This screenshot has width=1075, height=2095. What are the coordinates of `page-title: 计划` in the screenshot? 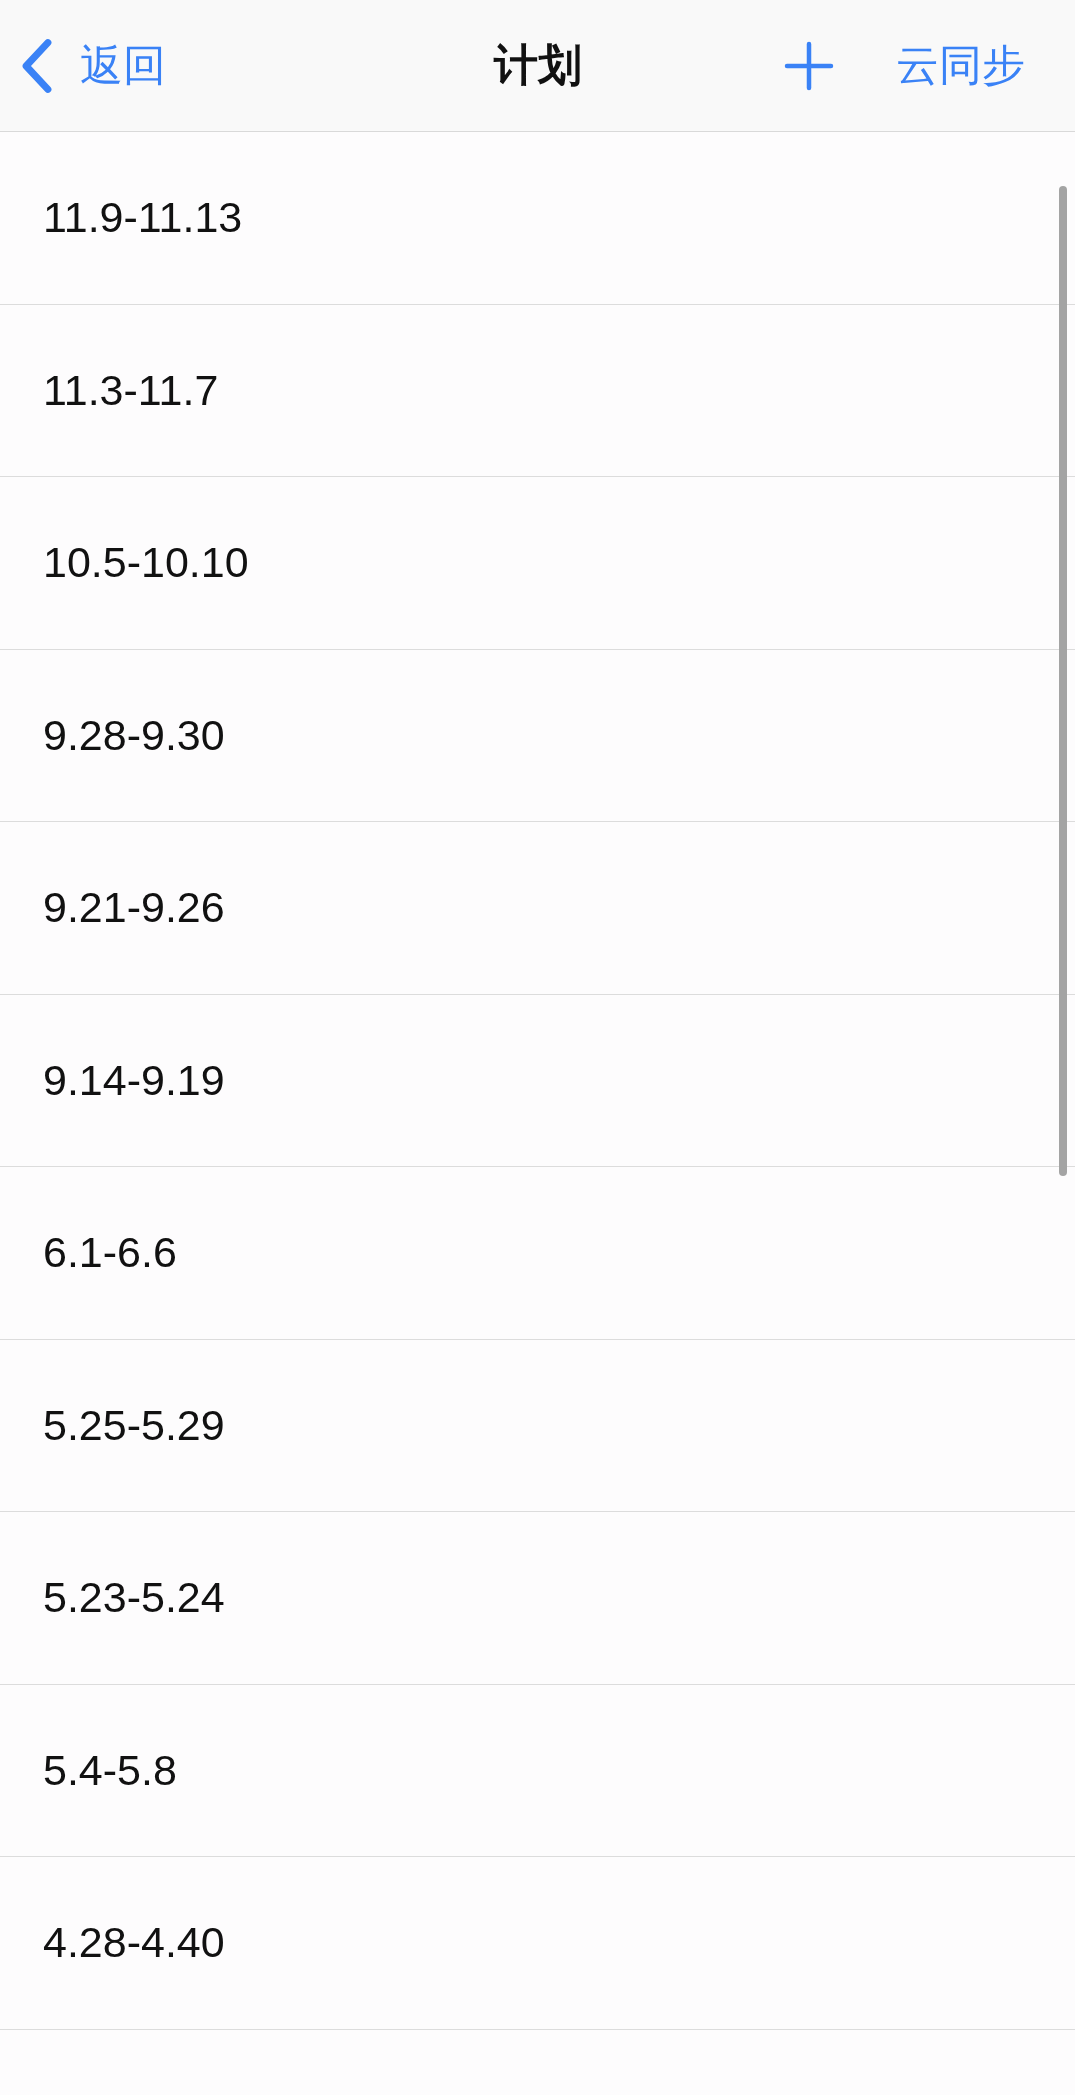 It's located at (537, 65).